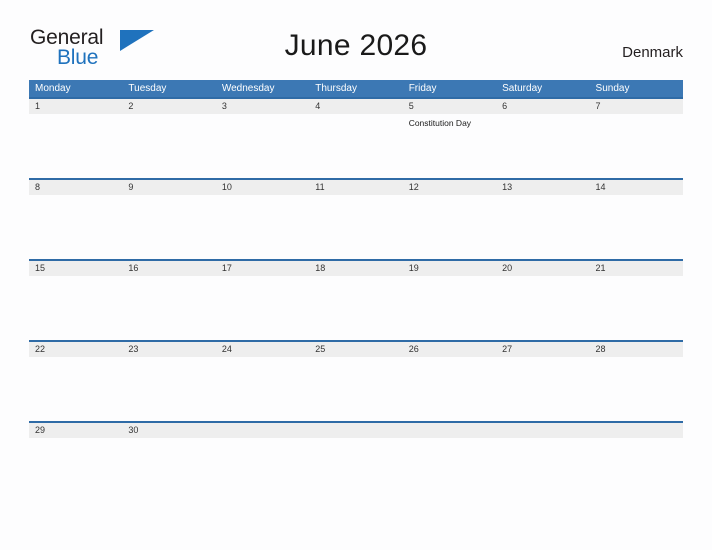 The image size is (712, 550). I want to click on weekday-header-tuesday: Tuesday, so click(147, 88).